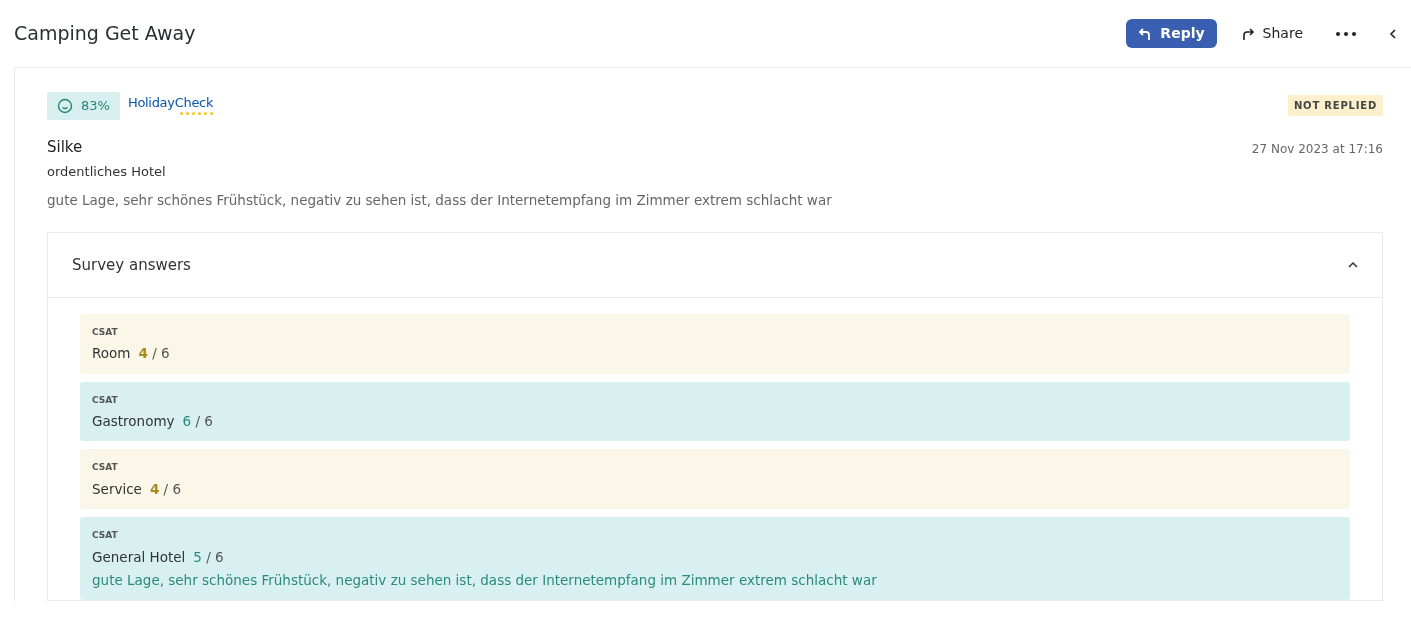 The width and height of the screenshot is (1411, 634). Describe the element at coordinates (1247, 33) in the screenshot. I see `share-arrow-icon` at that location.